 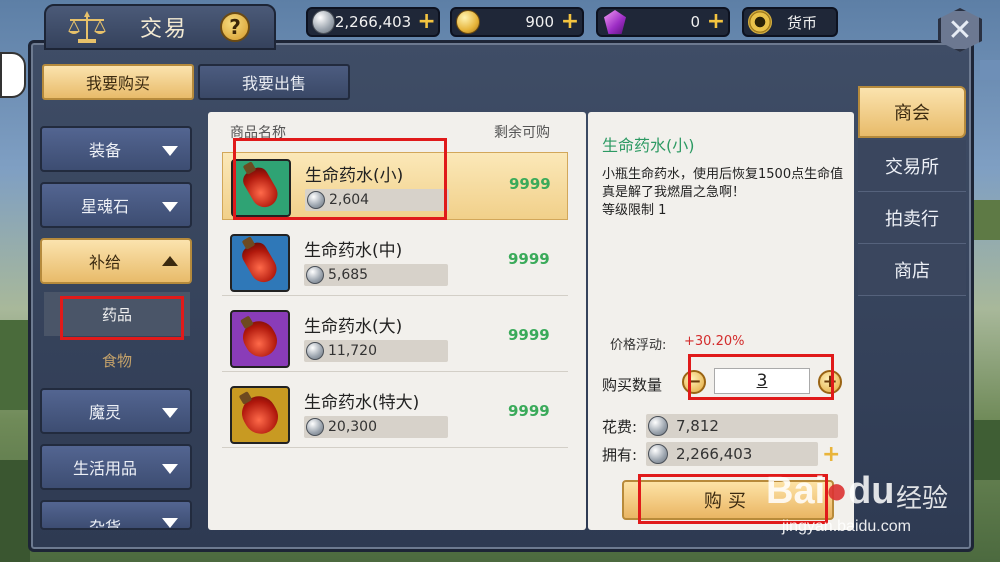 I want to click on category-star-soul: 星魂石, so click(x=116, y=205).